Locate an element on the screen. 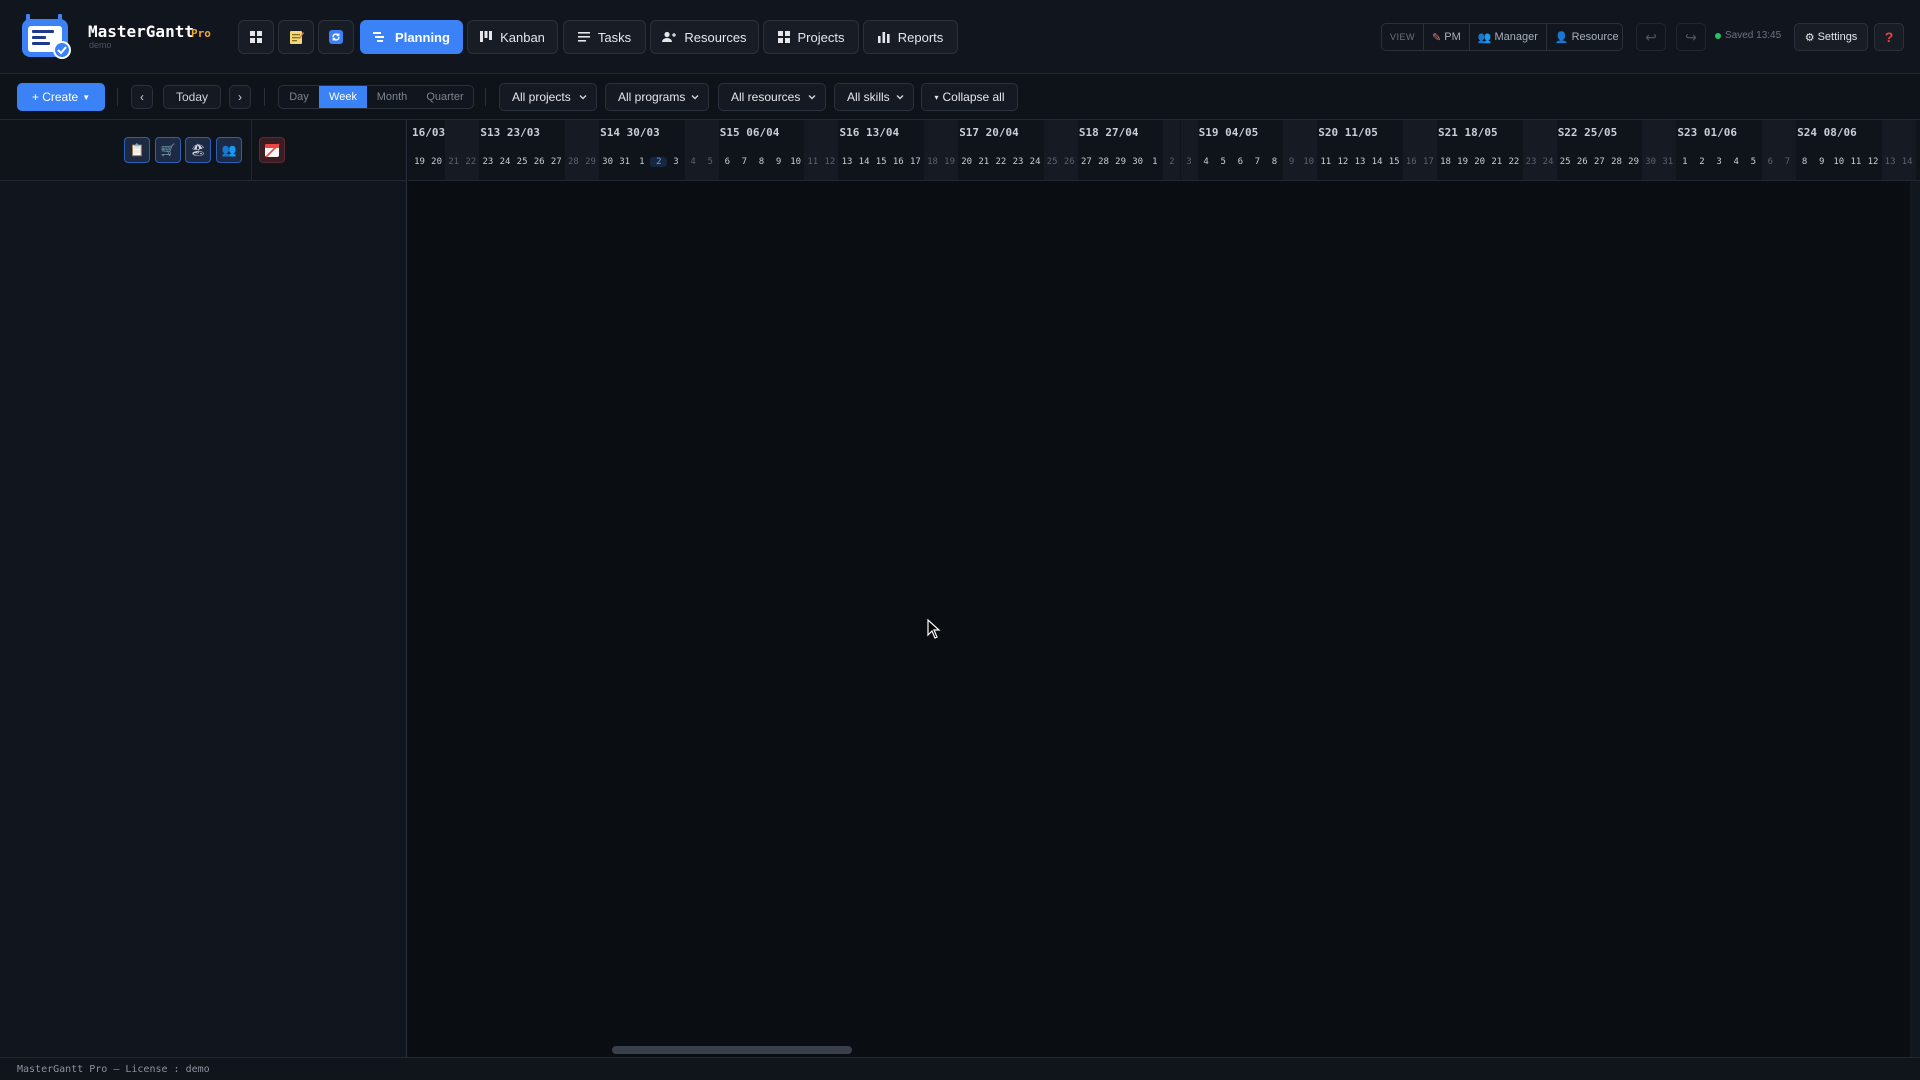 The width and height of the screenshot is (1920, 1080). dashboard-button is located at coordinates (256, 37).